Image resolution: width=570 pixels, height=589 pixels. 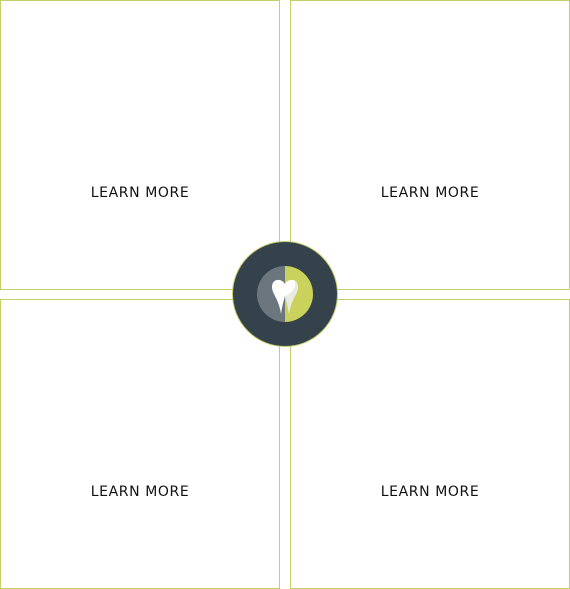 I want to click on tooth-heart-icon, so click(x=285, y=294).